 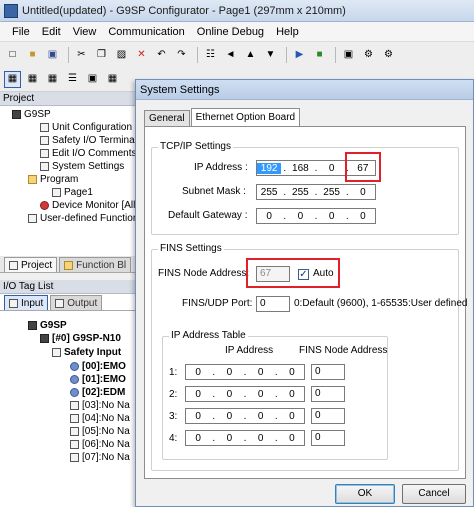 I want to click on dialog-title: System Settings, so click(x=304, y=90).